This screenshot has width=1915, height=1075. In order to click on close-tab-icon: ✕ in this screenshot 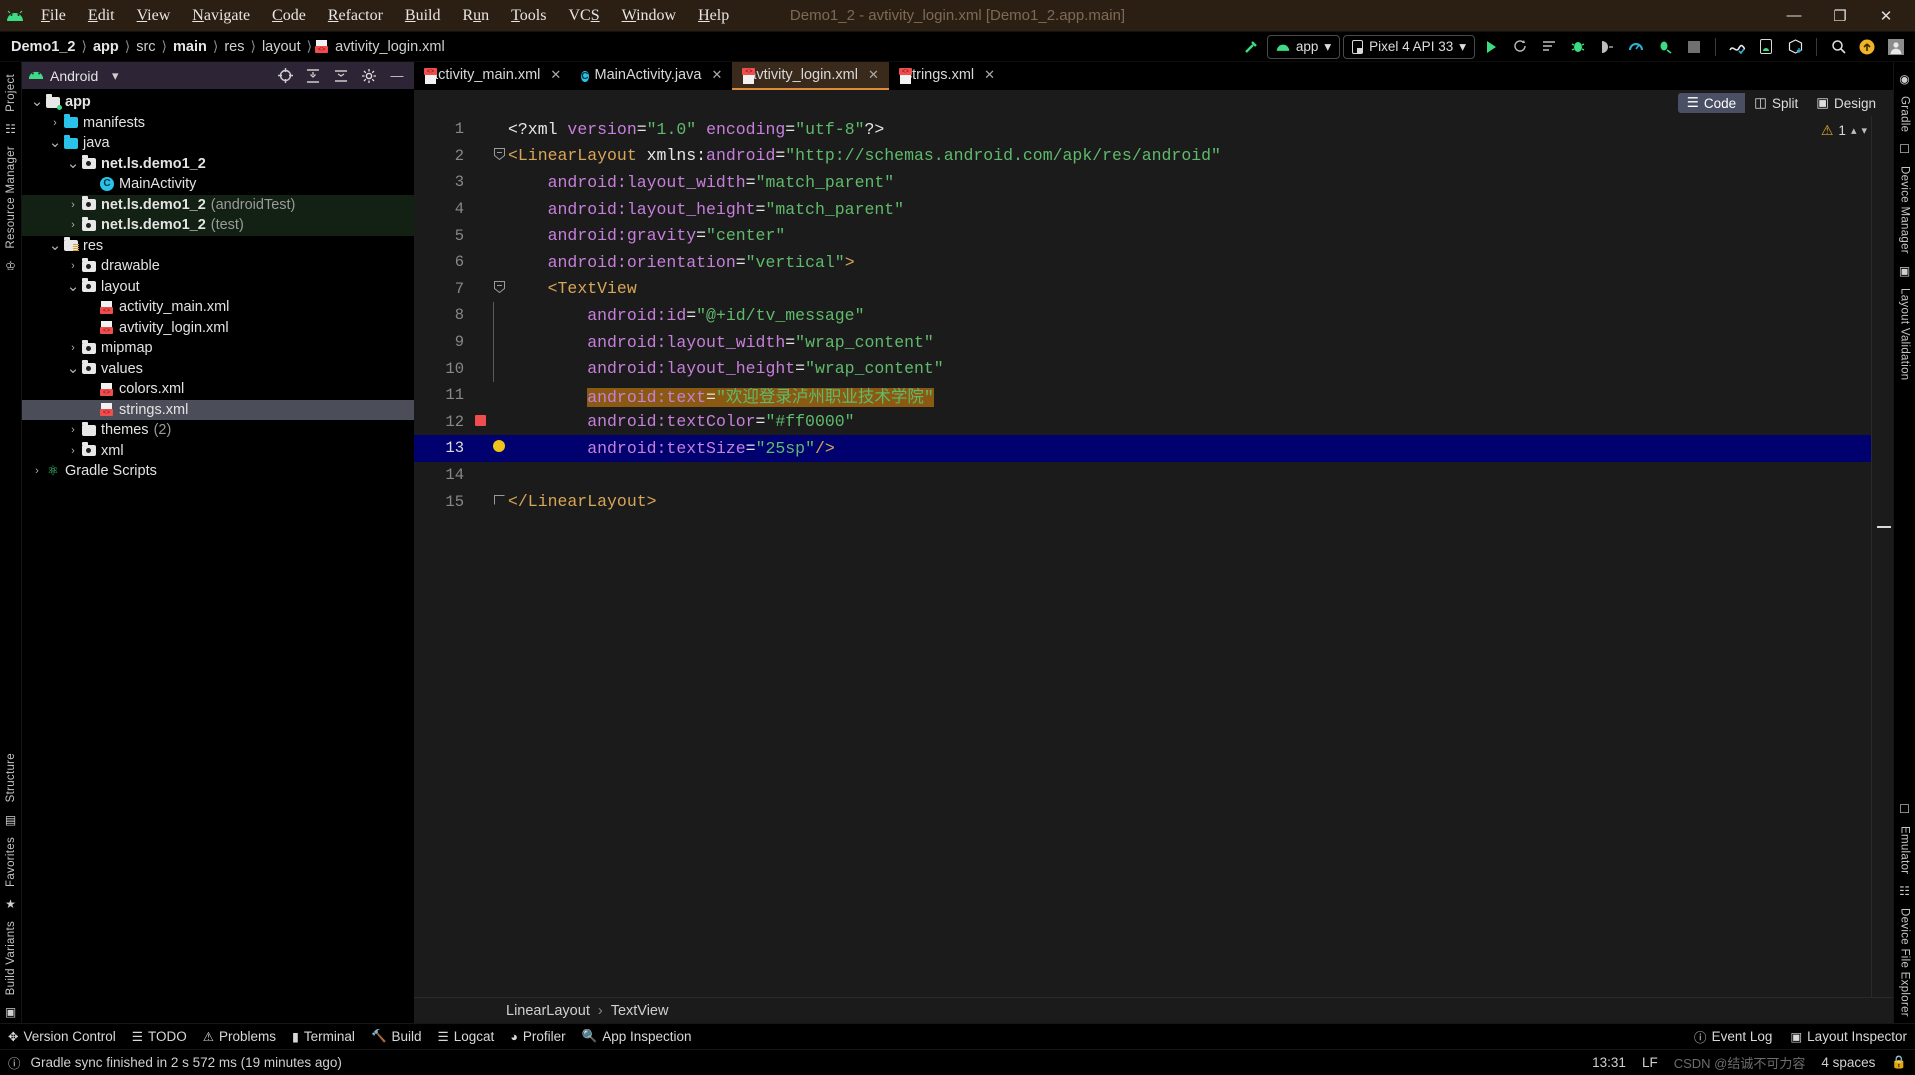, I will do `click(555, 75)`.